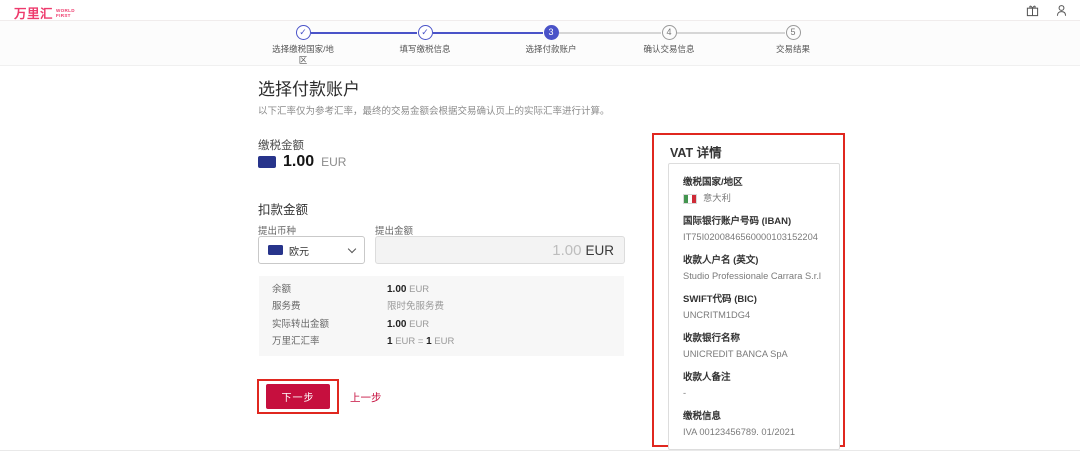 The width and height of the screenshot is (1080, 457). Describe the element at coordinates (425, 49) in the screenshot. I see `step-2-label: 填写缴税信息` at that location.